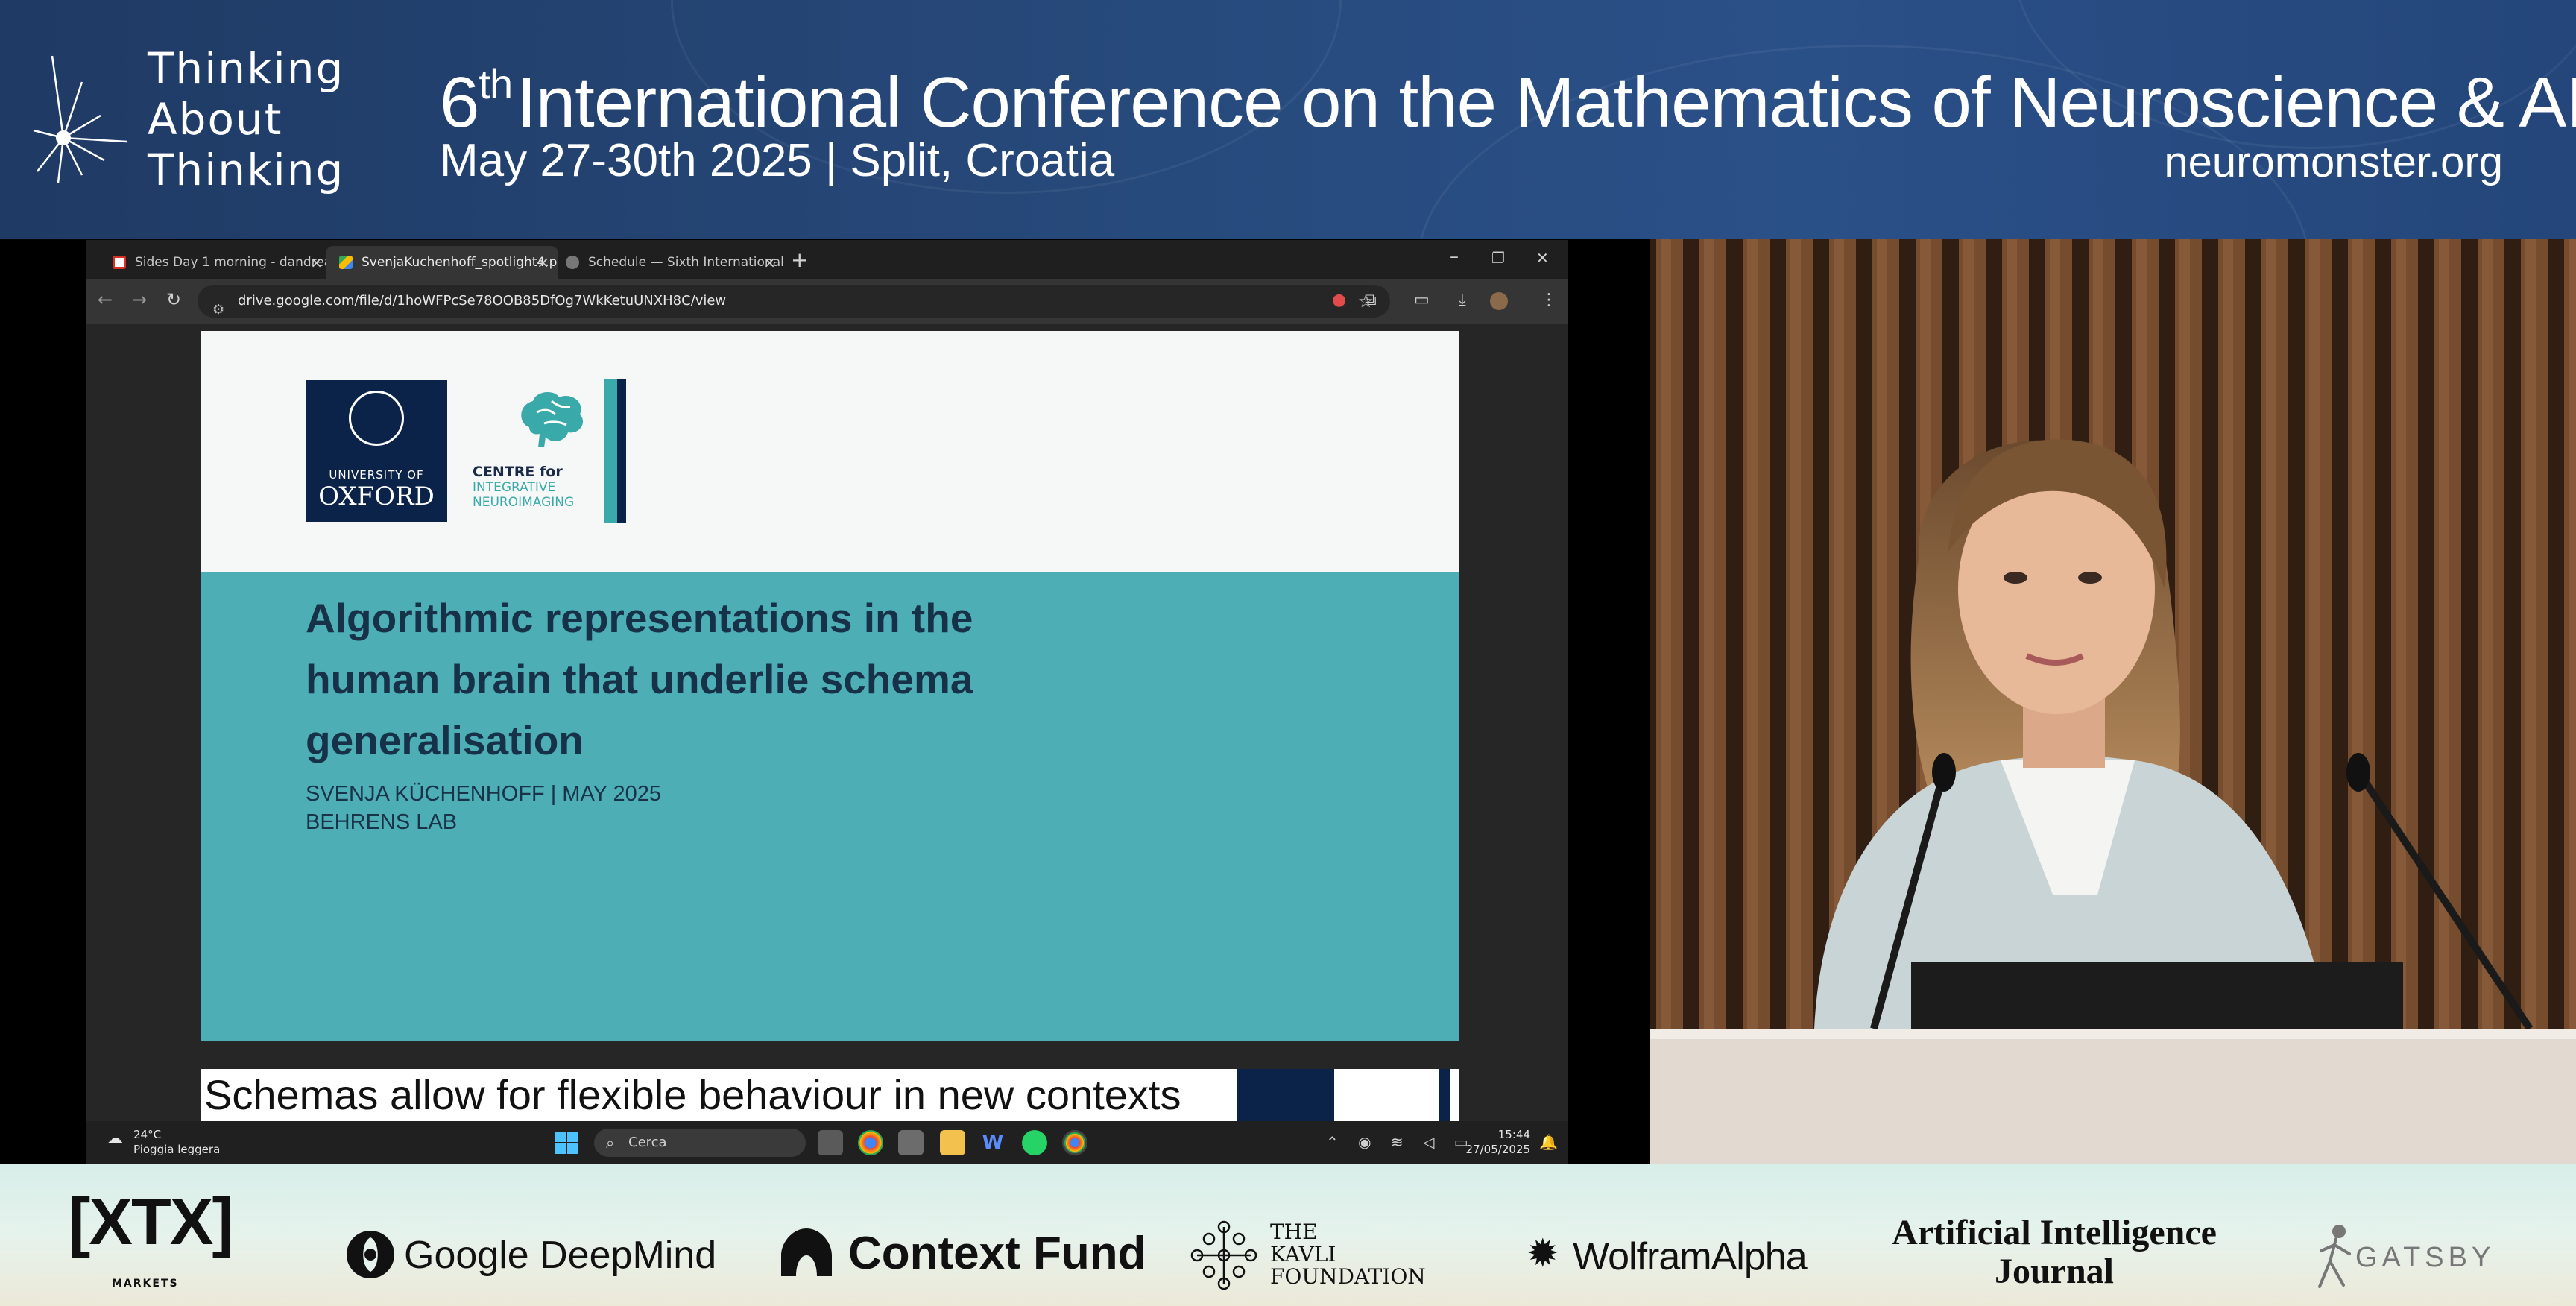 The image size is (2576, 1306). I want to click on close-window-button: ✕, so click(1542, 258).